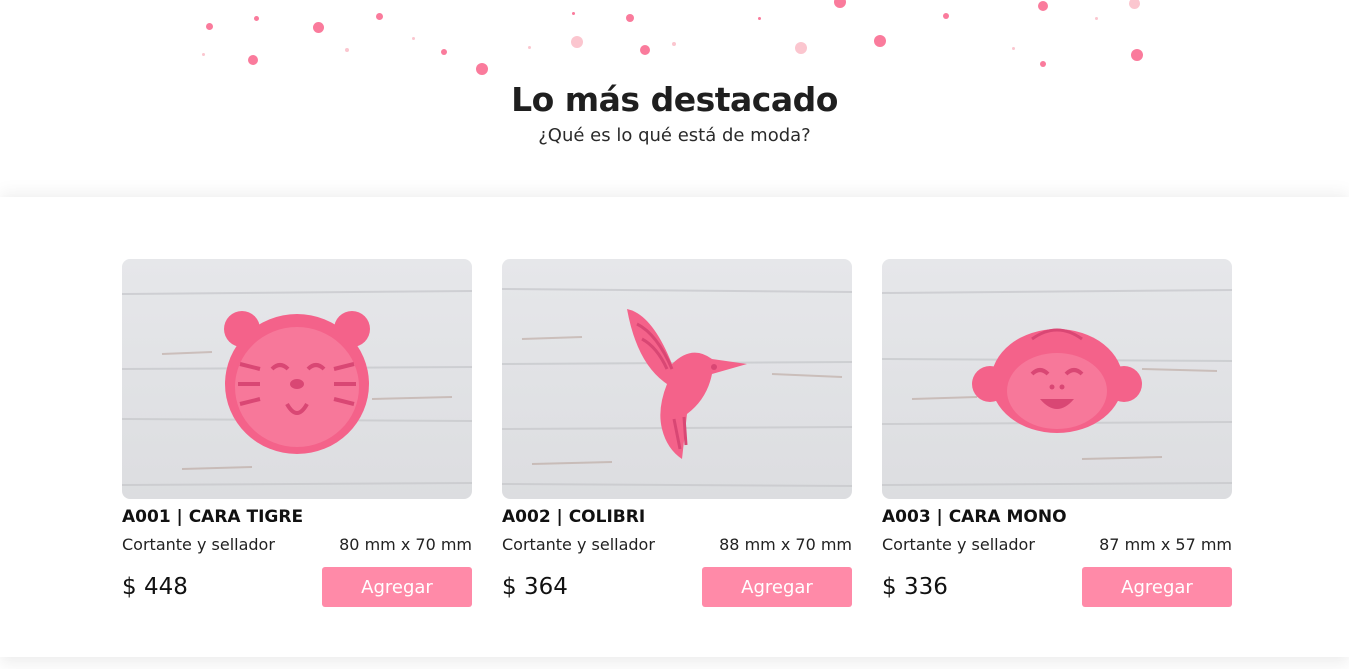 This screenshot has width=1349, height=669. What do you see at coordinates (1057, 387) in the screenshot?
I see `monkey-cookie-cutter-illustration` at bounding box center [1057, 387].